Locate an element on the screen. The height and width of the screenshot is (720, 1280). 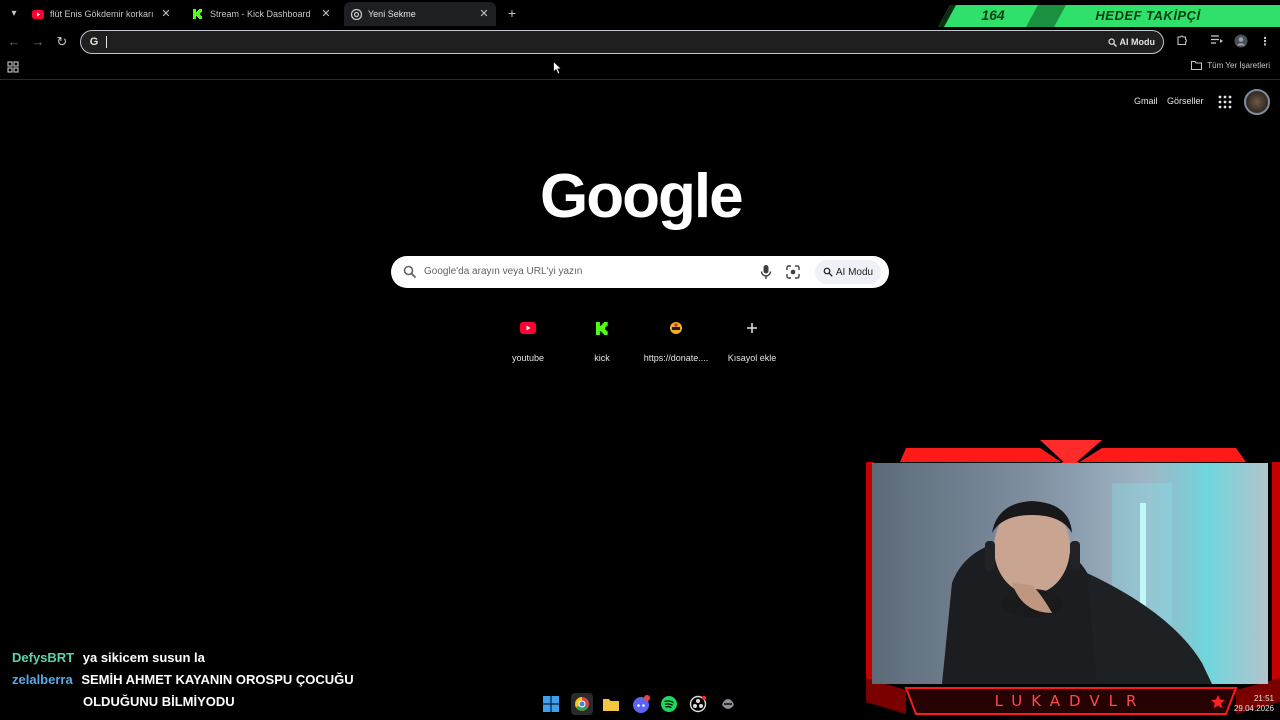
mouse-cursor-icon is located at coordinates (558, 68).